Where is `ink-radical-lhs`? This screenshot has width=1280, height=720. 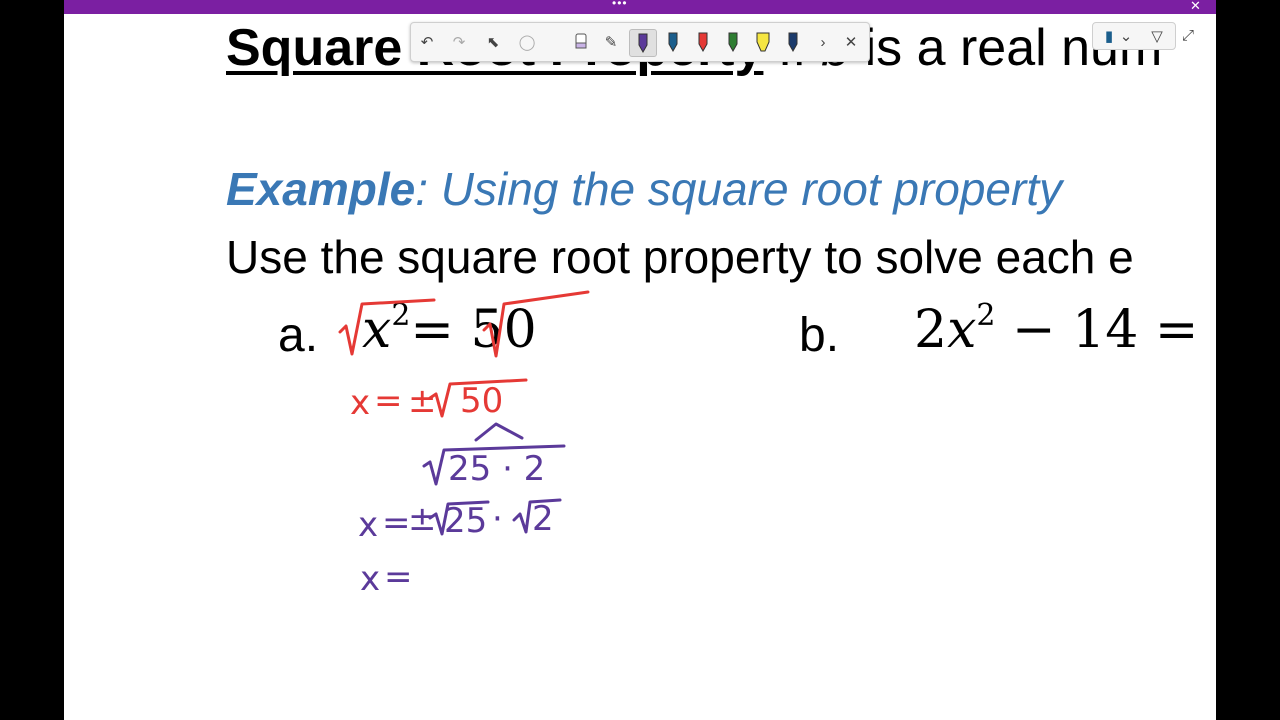
ink-radical-lhs is located at coordinates (387, 327).